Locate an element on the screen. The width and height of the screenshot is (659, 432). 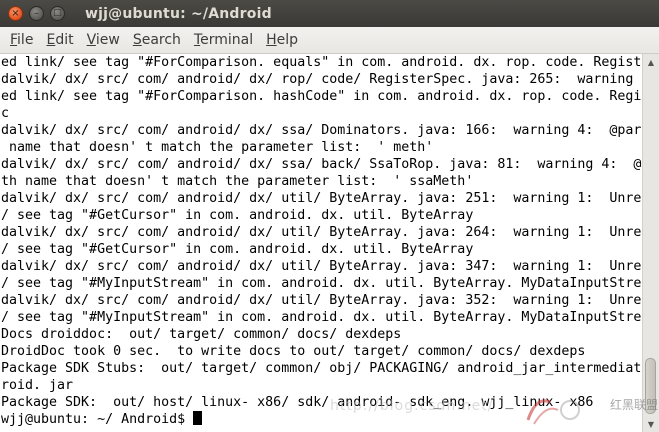
minimize-window-button: – is located at coordinates (36, 13).